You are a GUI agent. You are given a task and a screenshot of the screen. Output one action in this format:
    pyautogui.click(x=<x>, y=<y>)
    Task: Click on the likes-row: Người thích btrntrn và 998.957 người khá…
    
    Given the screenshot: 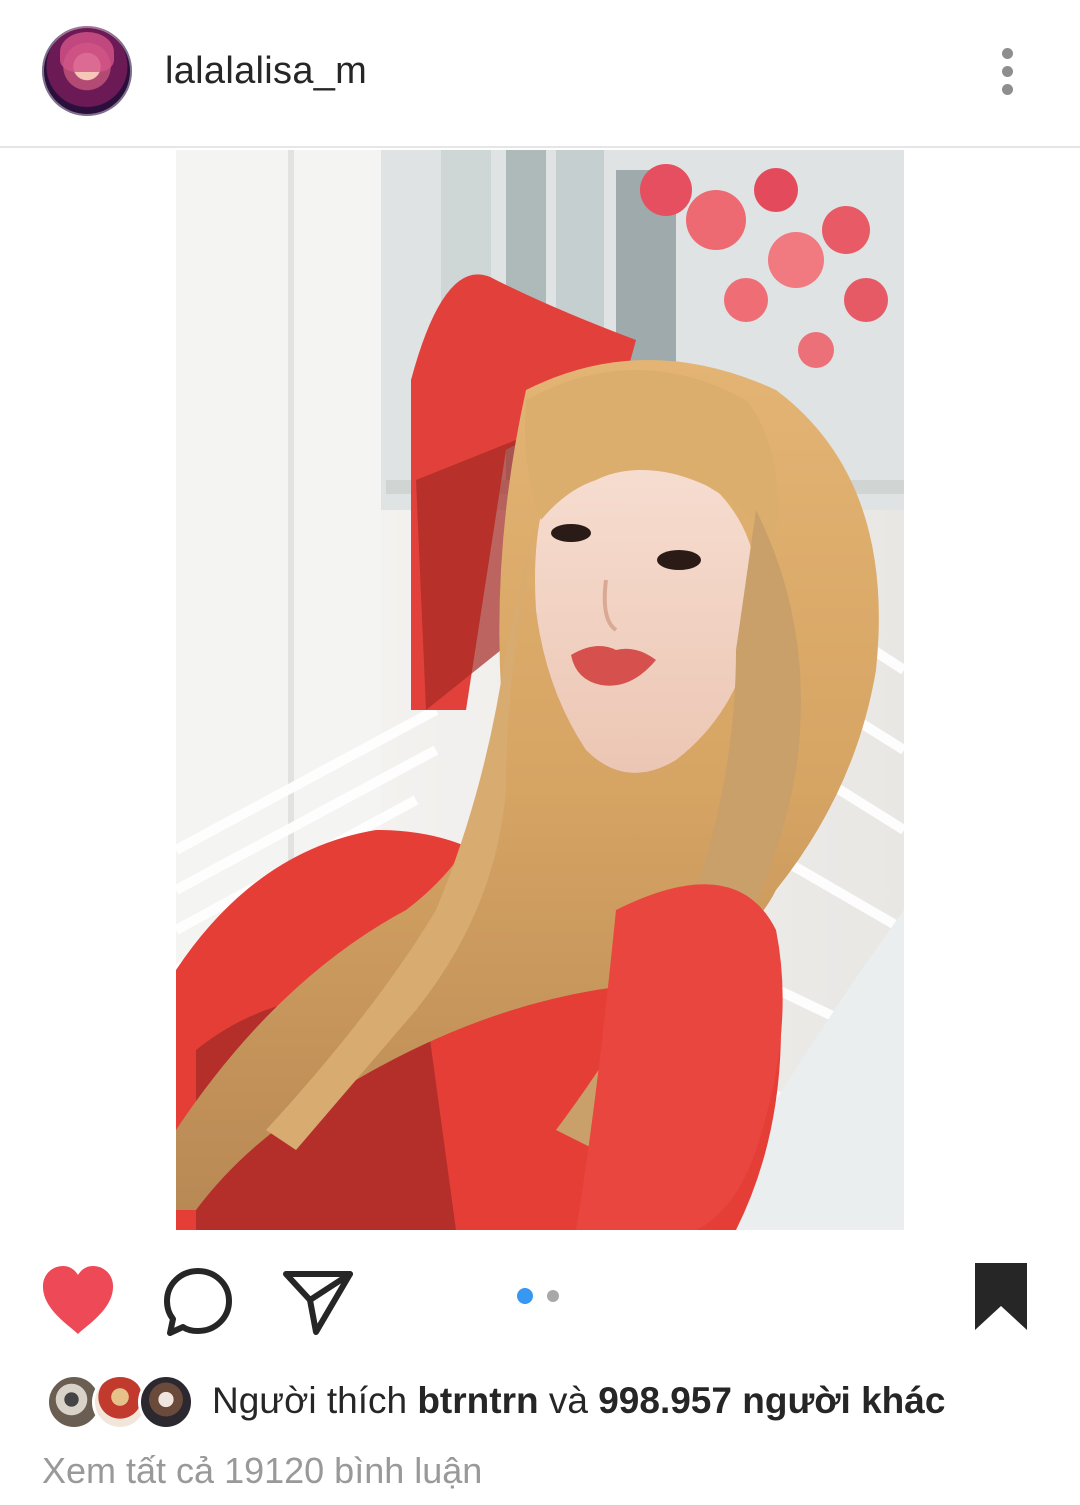 What is the action you would take?
    pyautogui.click(x=540, y=1405)
    